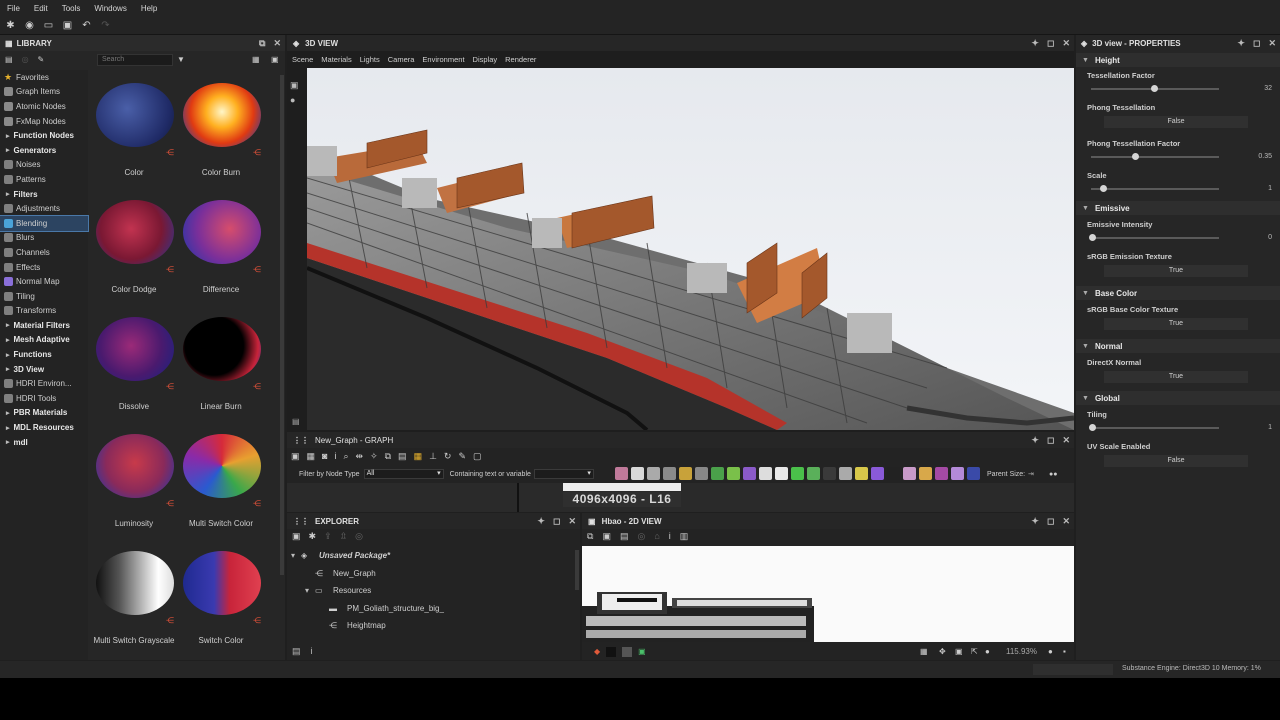 The image size is (1280, 720). What do you see at coordinates (311, 456) in the screenshot?
I see `sort-icon: ▦` at bounding box center [311, 456].